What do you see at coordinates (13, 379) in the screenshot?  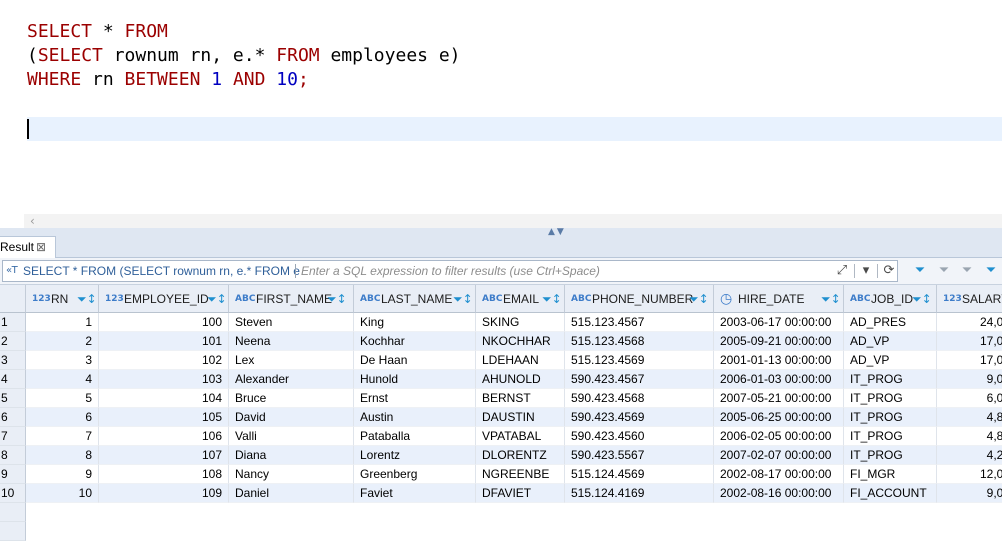 I see `row-number: 4` at bounding box center [13, 379].